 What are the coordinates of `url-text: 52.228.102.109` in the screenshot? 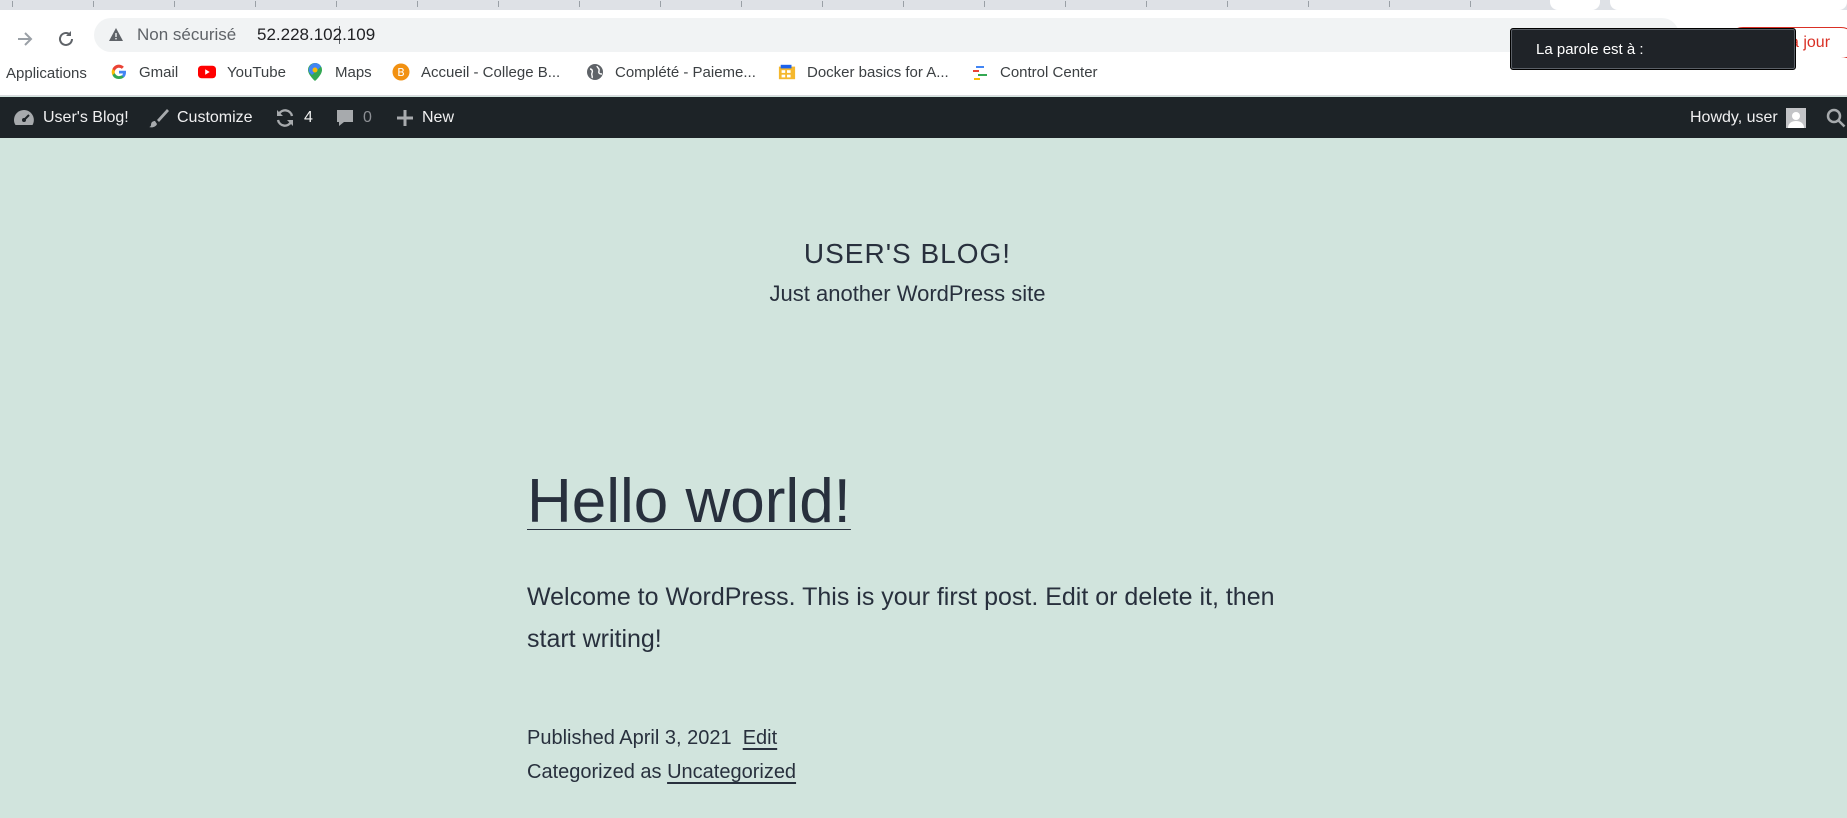 It's located at (316, 35).